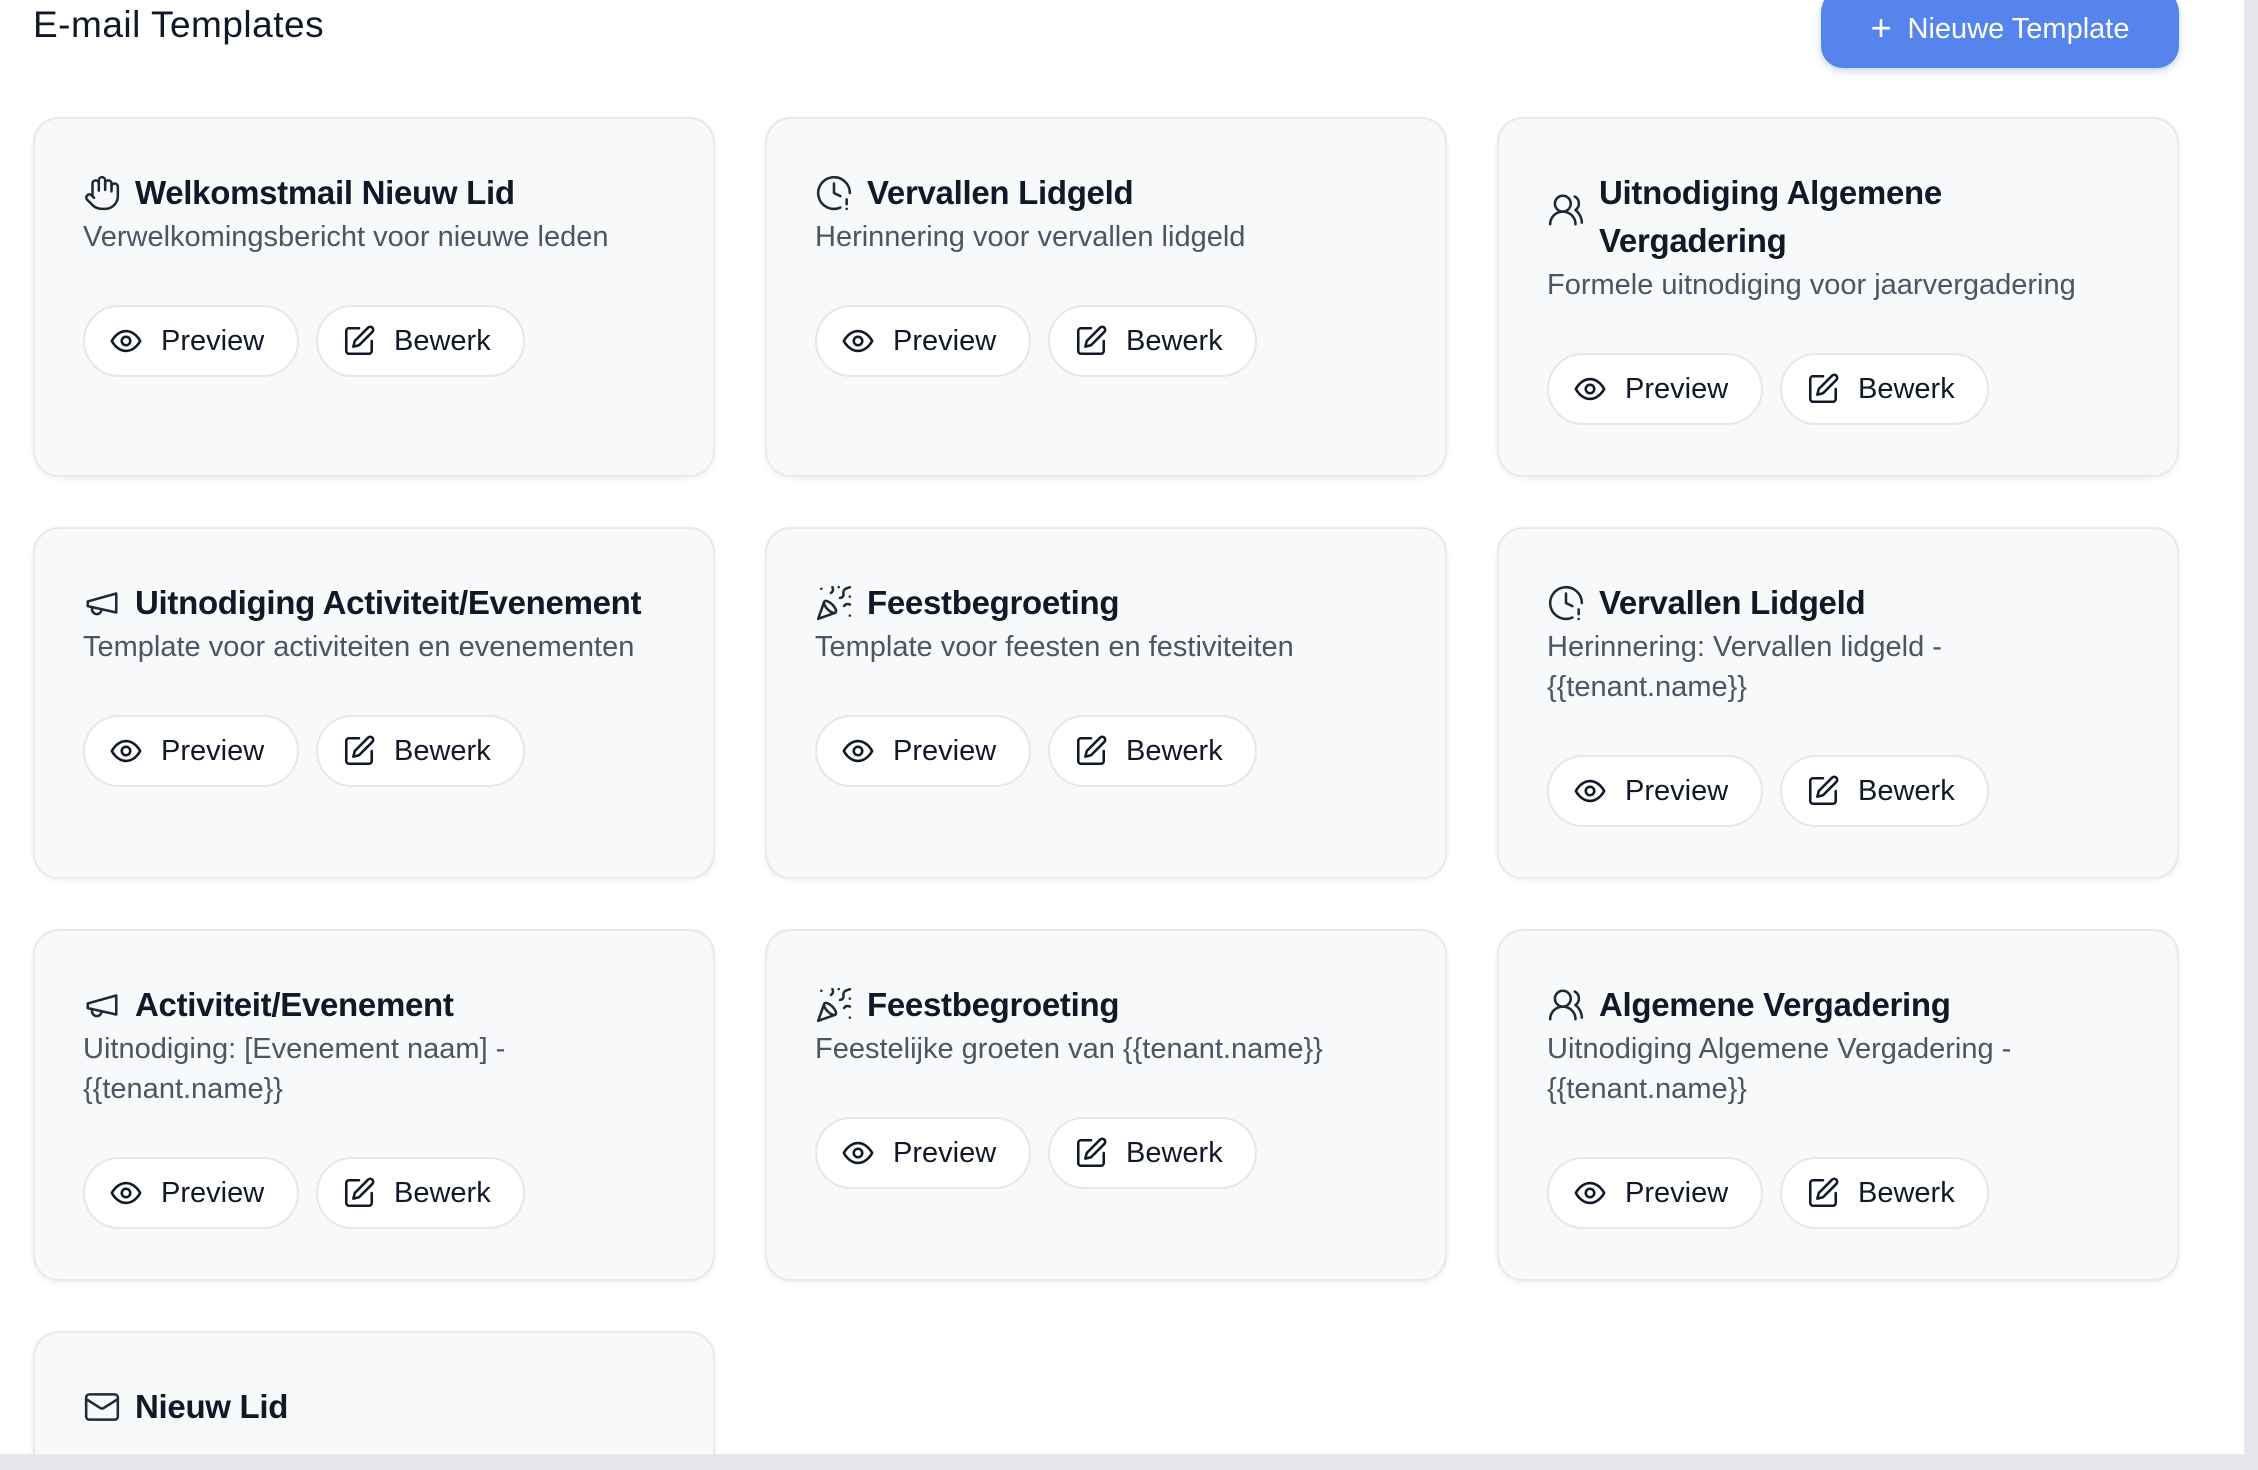 The image size is (2258, 1470). I want to click on new-template-button: + Nieuwe Template, so click(2000, 34).